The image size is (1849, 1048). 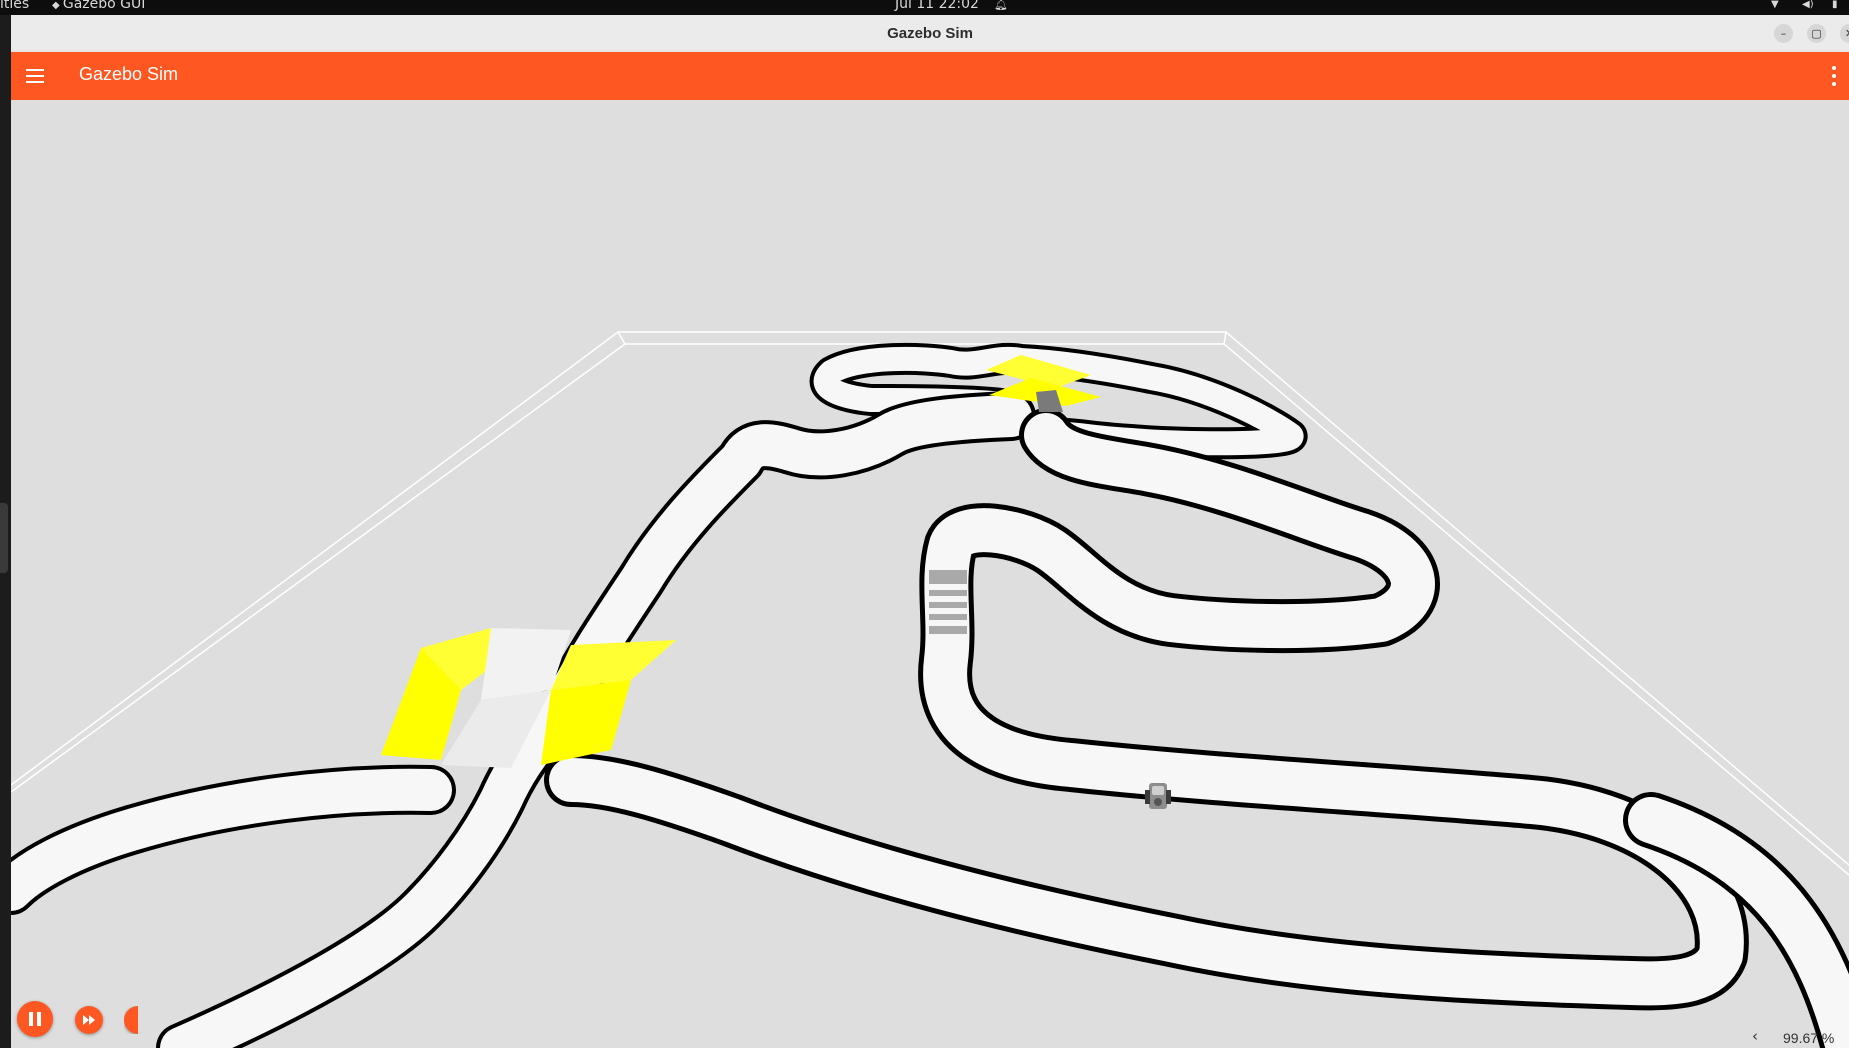 I want to click on pause-icon, so click(x=35, y=1019).